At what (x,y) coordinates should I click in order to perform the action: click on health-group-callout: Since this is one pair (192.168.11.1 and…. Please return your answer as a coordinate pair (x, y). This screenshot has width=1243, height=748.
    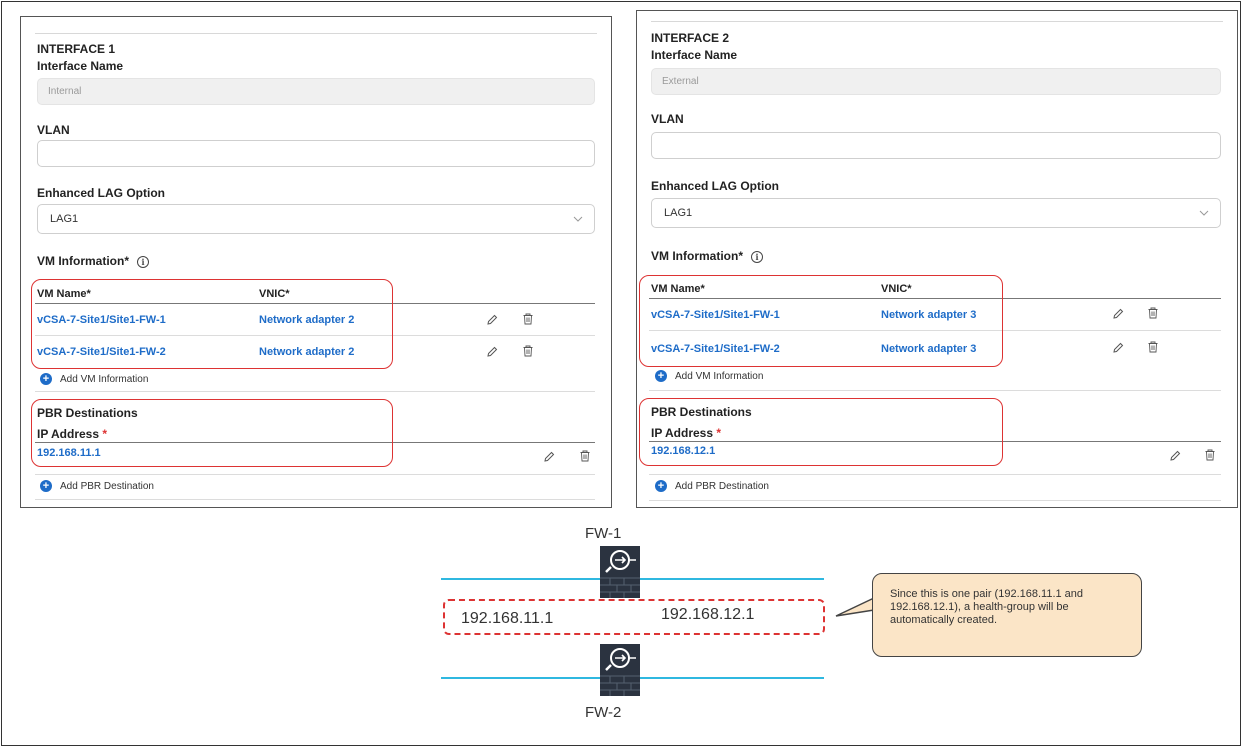
    Looking at the image, I should click on (1007, 615).